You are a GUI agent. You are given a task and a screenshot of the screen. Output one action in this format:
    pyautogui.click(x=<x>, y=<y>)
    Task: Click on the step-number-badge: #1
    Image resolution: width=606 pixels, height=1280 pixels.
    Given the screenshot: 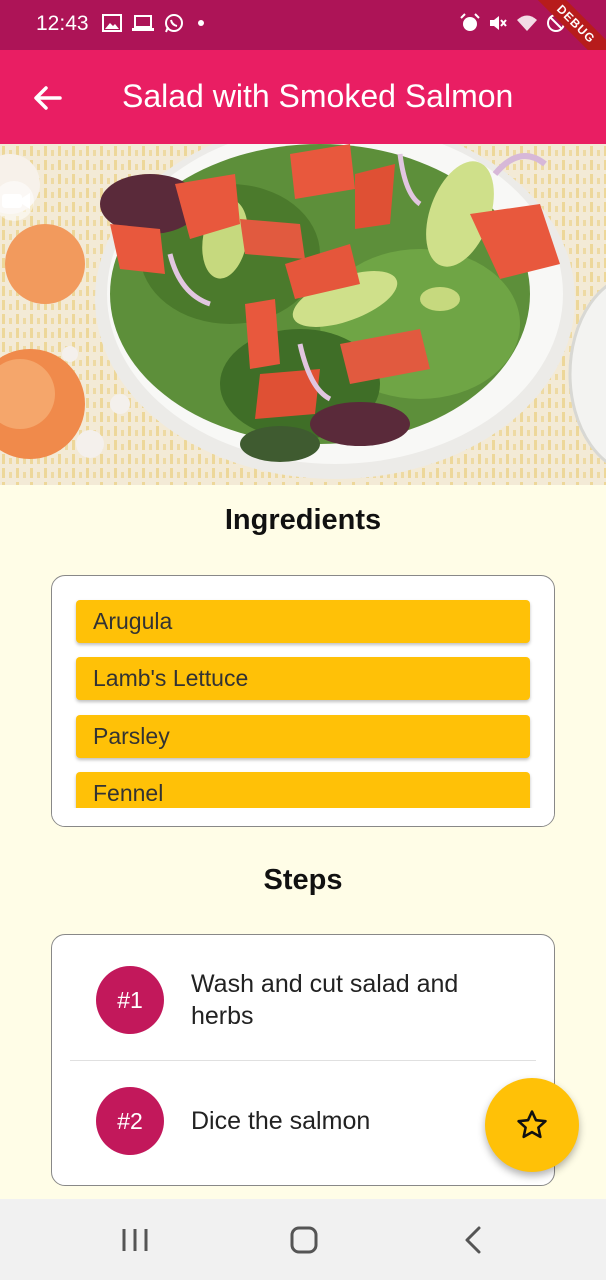 What is the action you would take?
    pyautogui.click(x=130, y=1000)
    